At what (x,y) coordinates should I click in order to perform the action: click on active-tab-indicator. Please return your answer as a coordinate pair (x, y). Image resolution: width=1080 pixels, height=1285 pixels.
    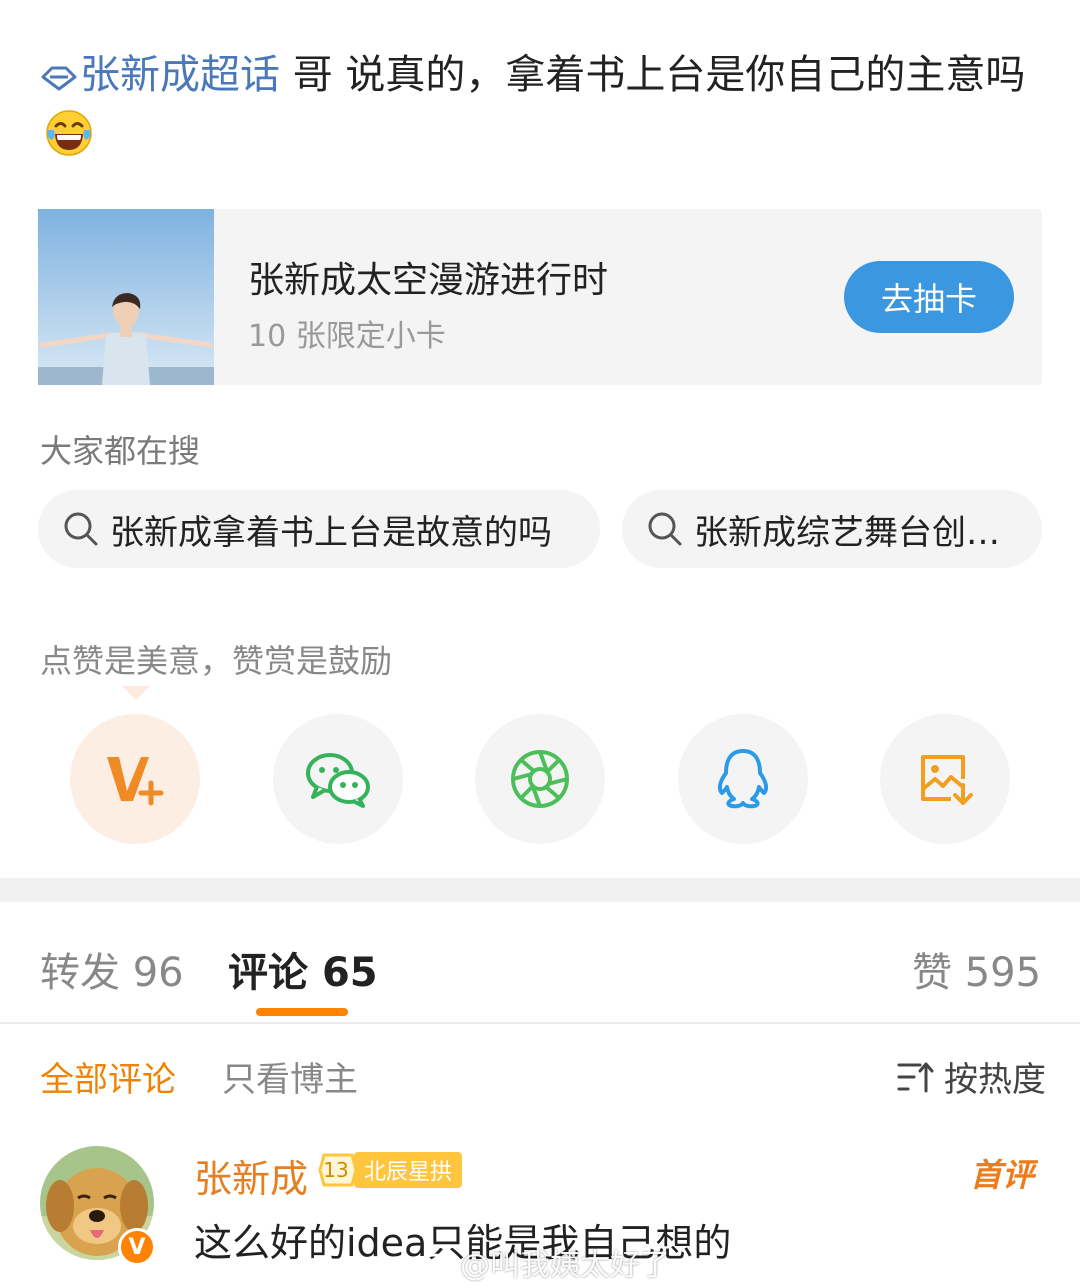
    Looking at the image, I should click on (302, 1012).